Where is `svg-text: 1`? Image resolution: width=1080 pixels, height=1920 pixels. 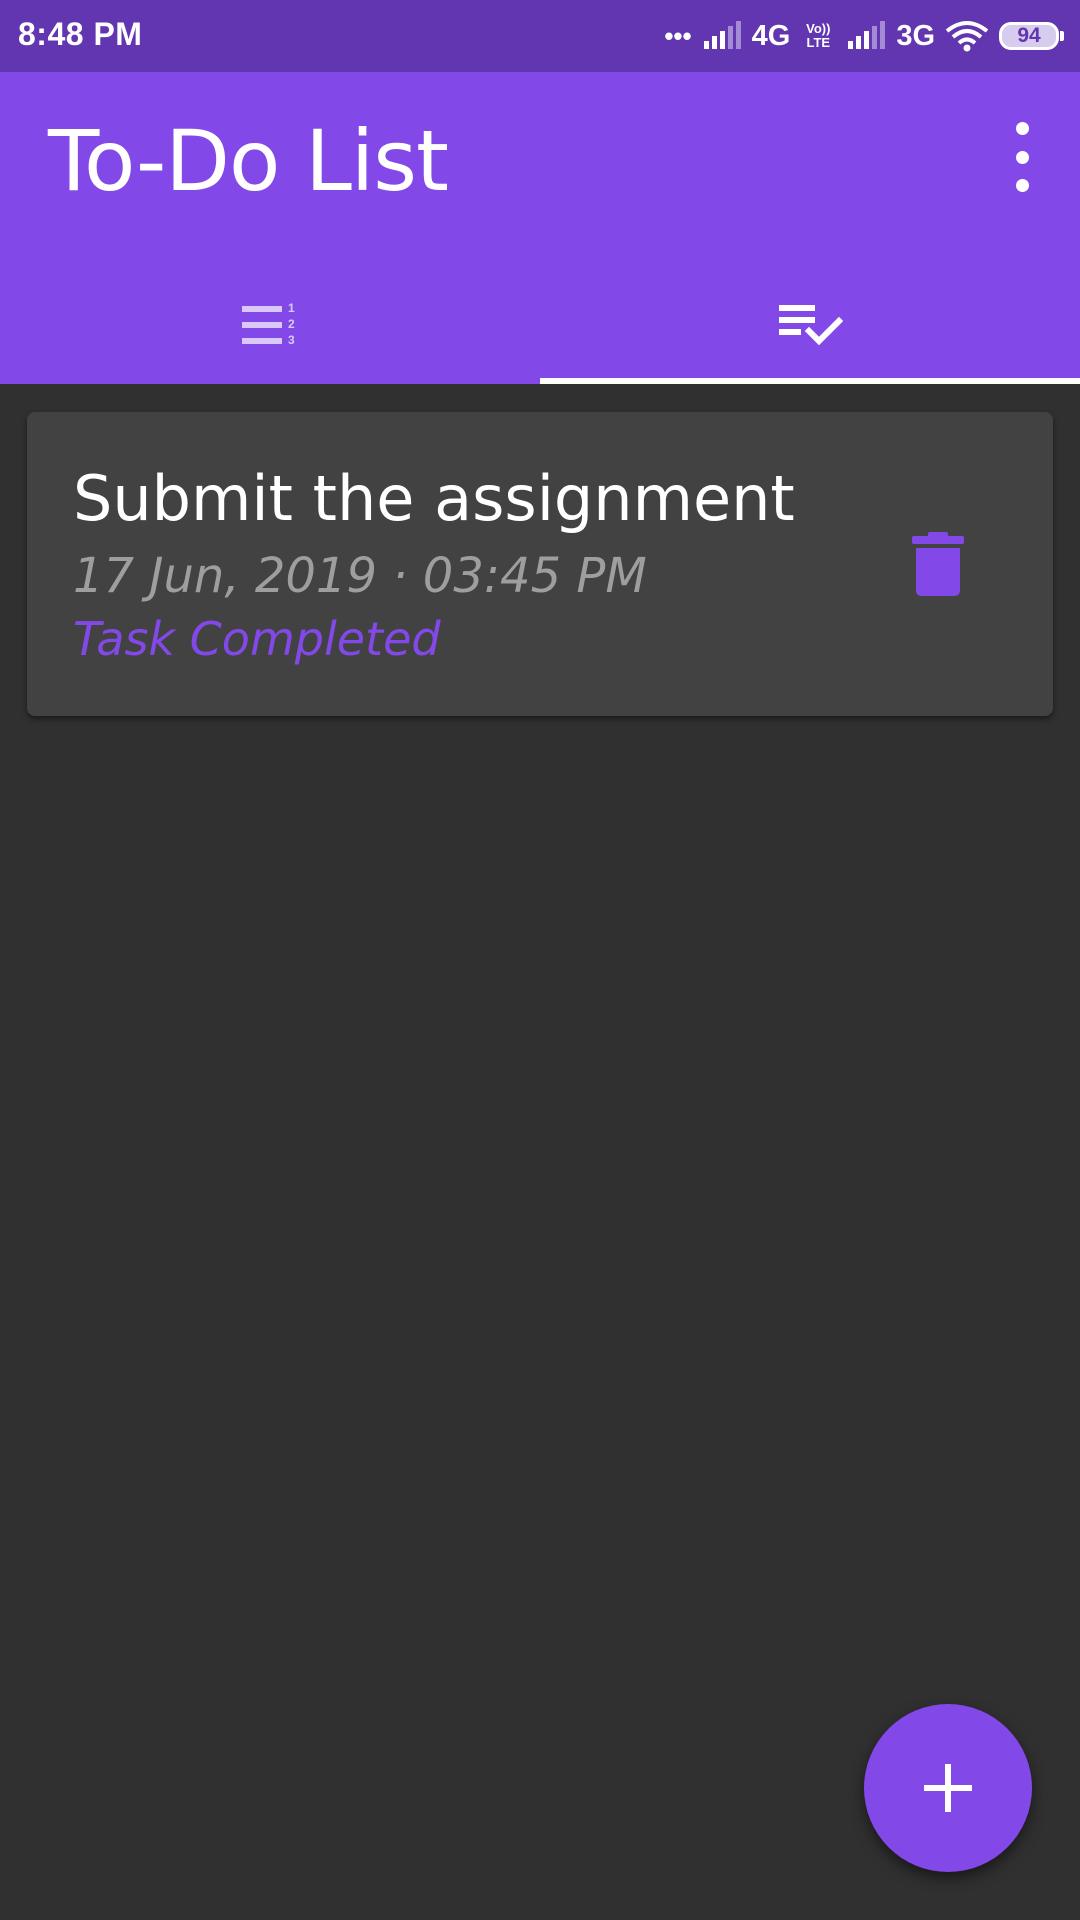
svg-text: 1 is located at coordinates (291, 308).